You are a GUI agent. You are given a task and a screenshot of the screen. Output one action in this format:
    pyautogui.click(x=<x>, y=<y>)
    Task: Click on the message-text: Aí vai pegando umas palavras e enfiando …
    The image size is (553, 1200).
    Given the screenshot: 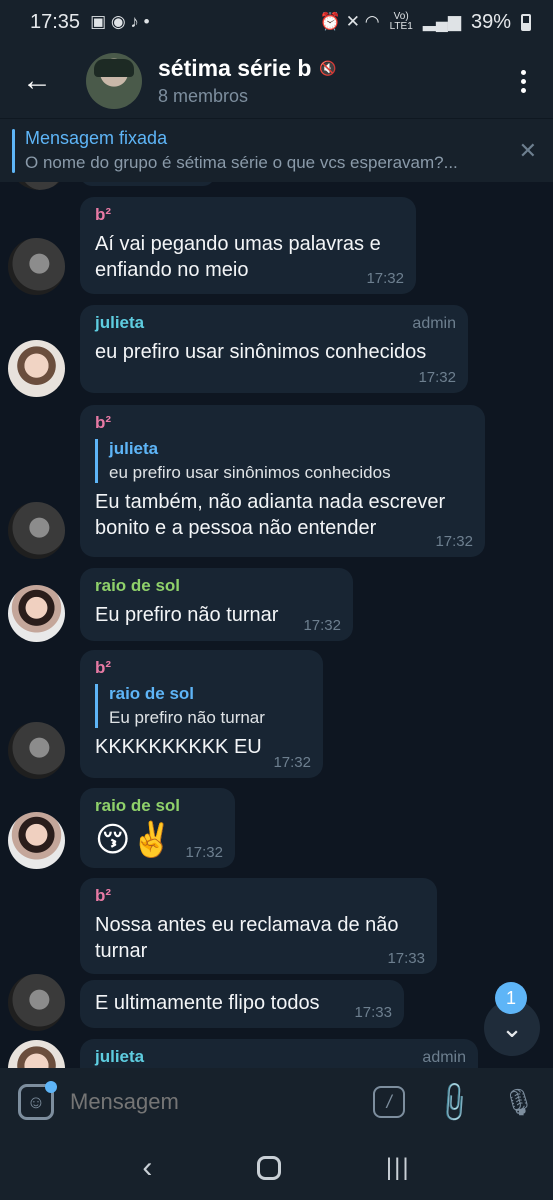 What is the action you would take?
    pyautogui.click(x=238, y=257)
    